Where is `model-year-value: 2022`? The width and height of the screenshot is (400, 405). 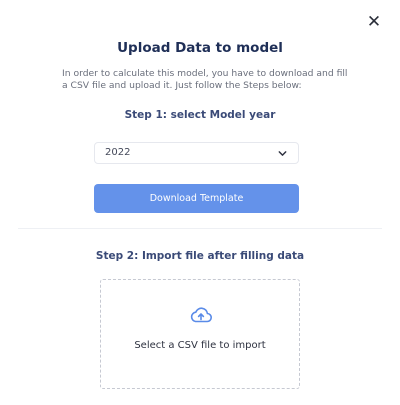 model-year-value: 2022 is located at coordinates (118, 152).